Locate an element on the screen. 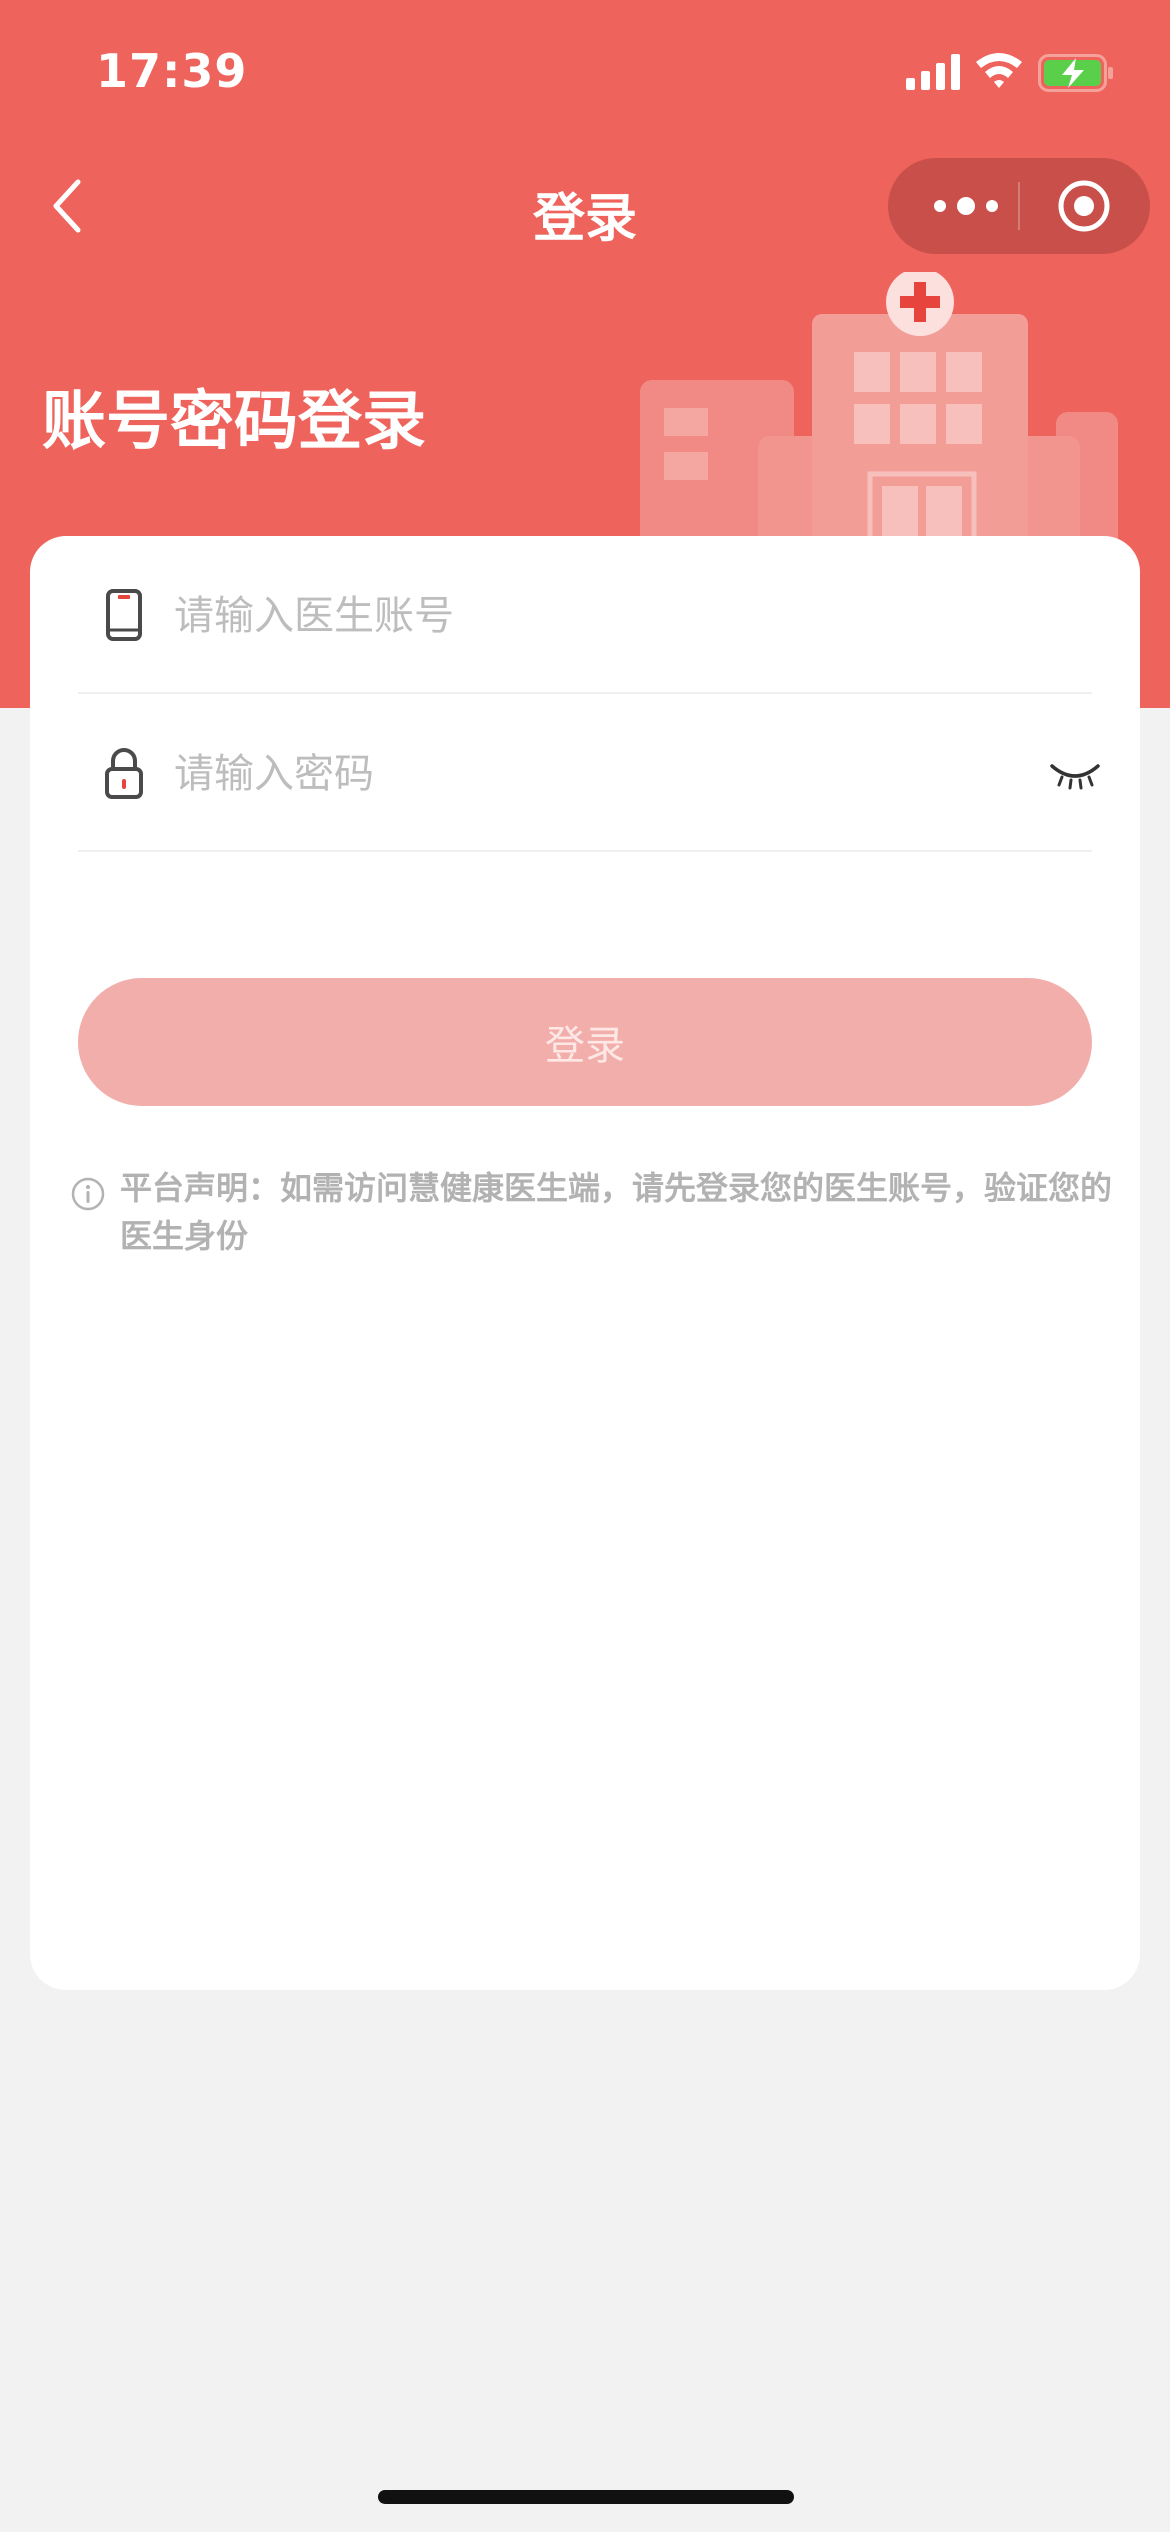 This screenshot has height=2532, width=1170. page-heading: 账号密码登录 is located at coordinates (234, 422).